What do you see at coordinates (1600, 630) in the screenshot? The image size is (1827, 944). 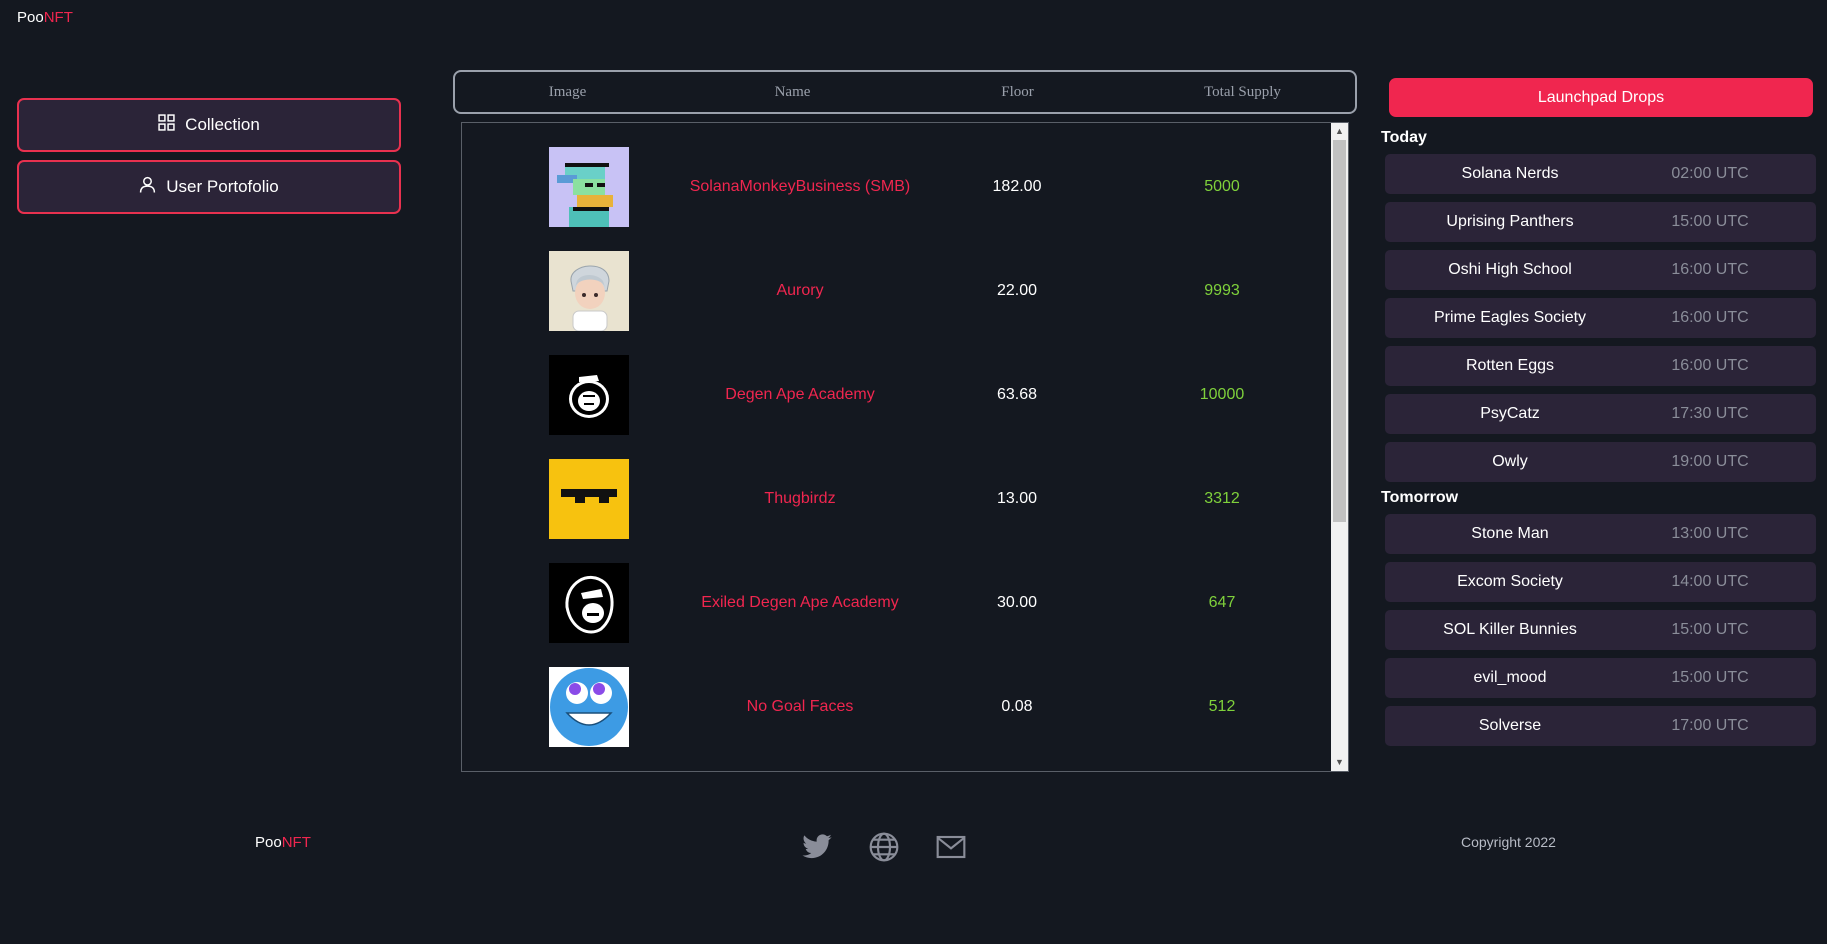 I see `drop-item: SOL Killer Bunnies 15:00 UTC` at bounding box center [1600, 630].